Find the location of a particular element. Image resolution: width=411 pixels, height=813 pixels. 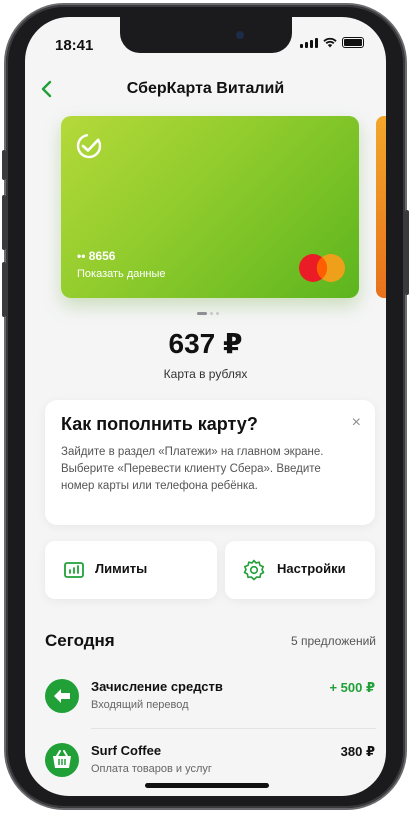

today-heading: Сегодня is located at coordinates (80, 640).